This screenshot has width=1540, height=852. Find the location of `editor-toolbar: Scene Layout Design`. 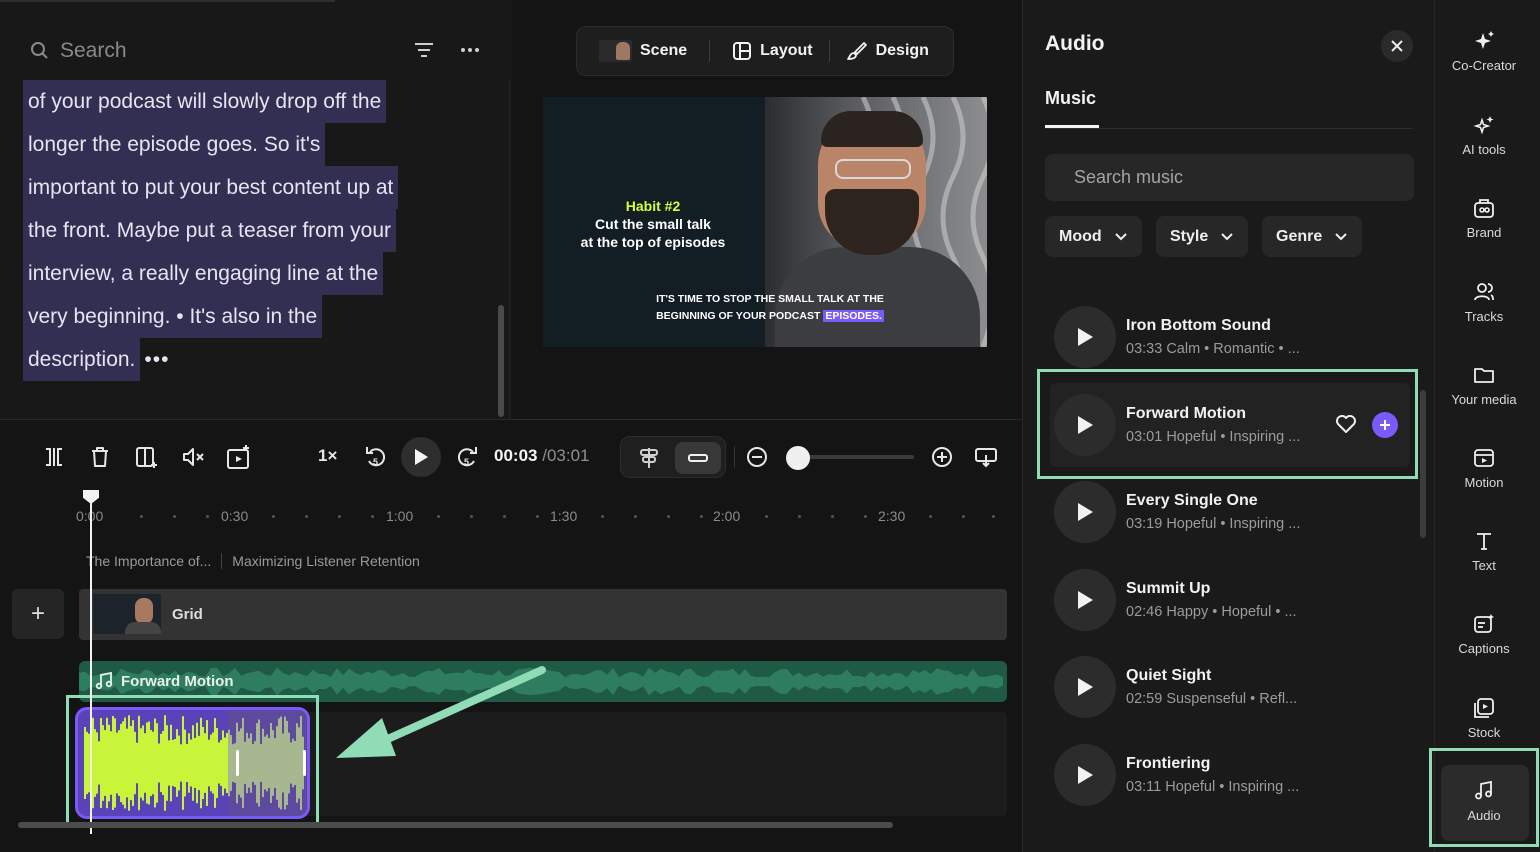

editor-toolbar: Scene Layout Design is located at coordinates (765, 51).